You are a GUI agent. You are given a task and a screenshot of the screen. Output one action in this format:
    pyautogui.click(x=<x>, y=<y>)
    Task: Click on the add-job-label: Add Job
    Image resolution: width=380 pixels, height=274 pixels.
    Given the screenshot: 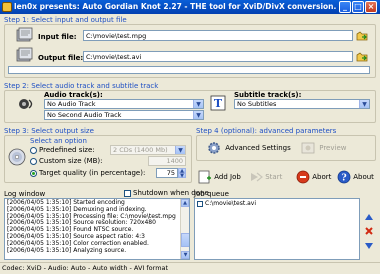 What is the action you would take?
    pyautogui.click(x=227, y=177)
    